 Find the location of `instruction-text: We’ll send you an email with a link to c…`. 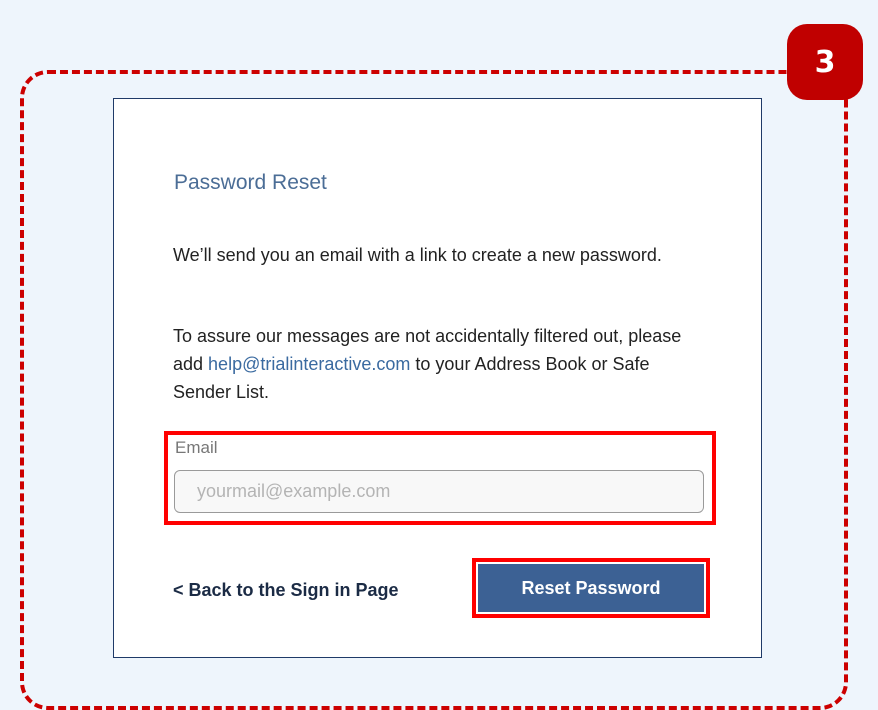

instruction-text: We’ll send you an email with a link to c… is located at coordinates (417, 255).